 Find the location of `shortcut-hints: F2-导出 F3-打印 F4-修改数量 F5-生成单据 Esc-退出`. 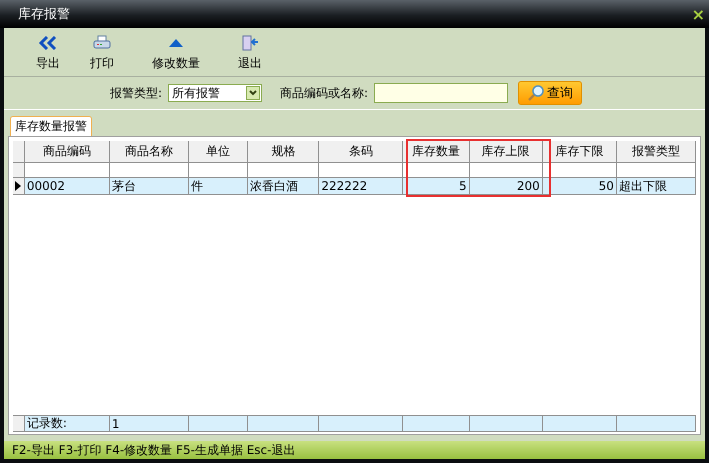

shortcut-hints: F2-导出 F3-打印 F4-修改数量 F5-生成单据 Esc-退出 is located at coordinates (154, 450).